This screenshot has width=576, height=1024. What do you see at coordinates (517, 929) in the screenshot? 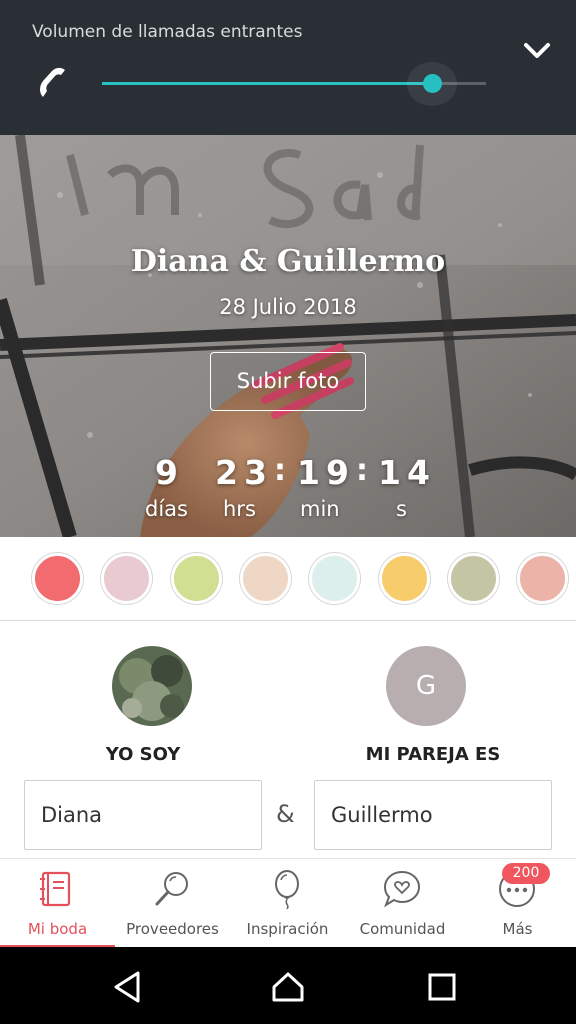
I see `tab-label: Más` at bounding box center [517, 929].